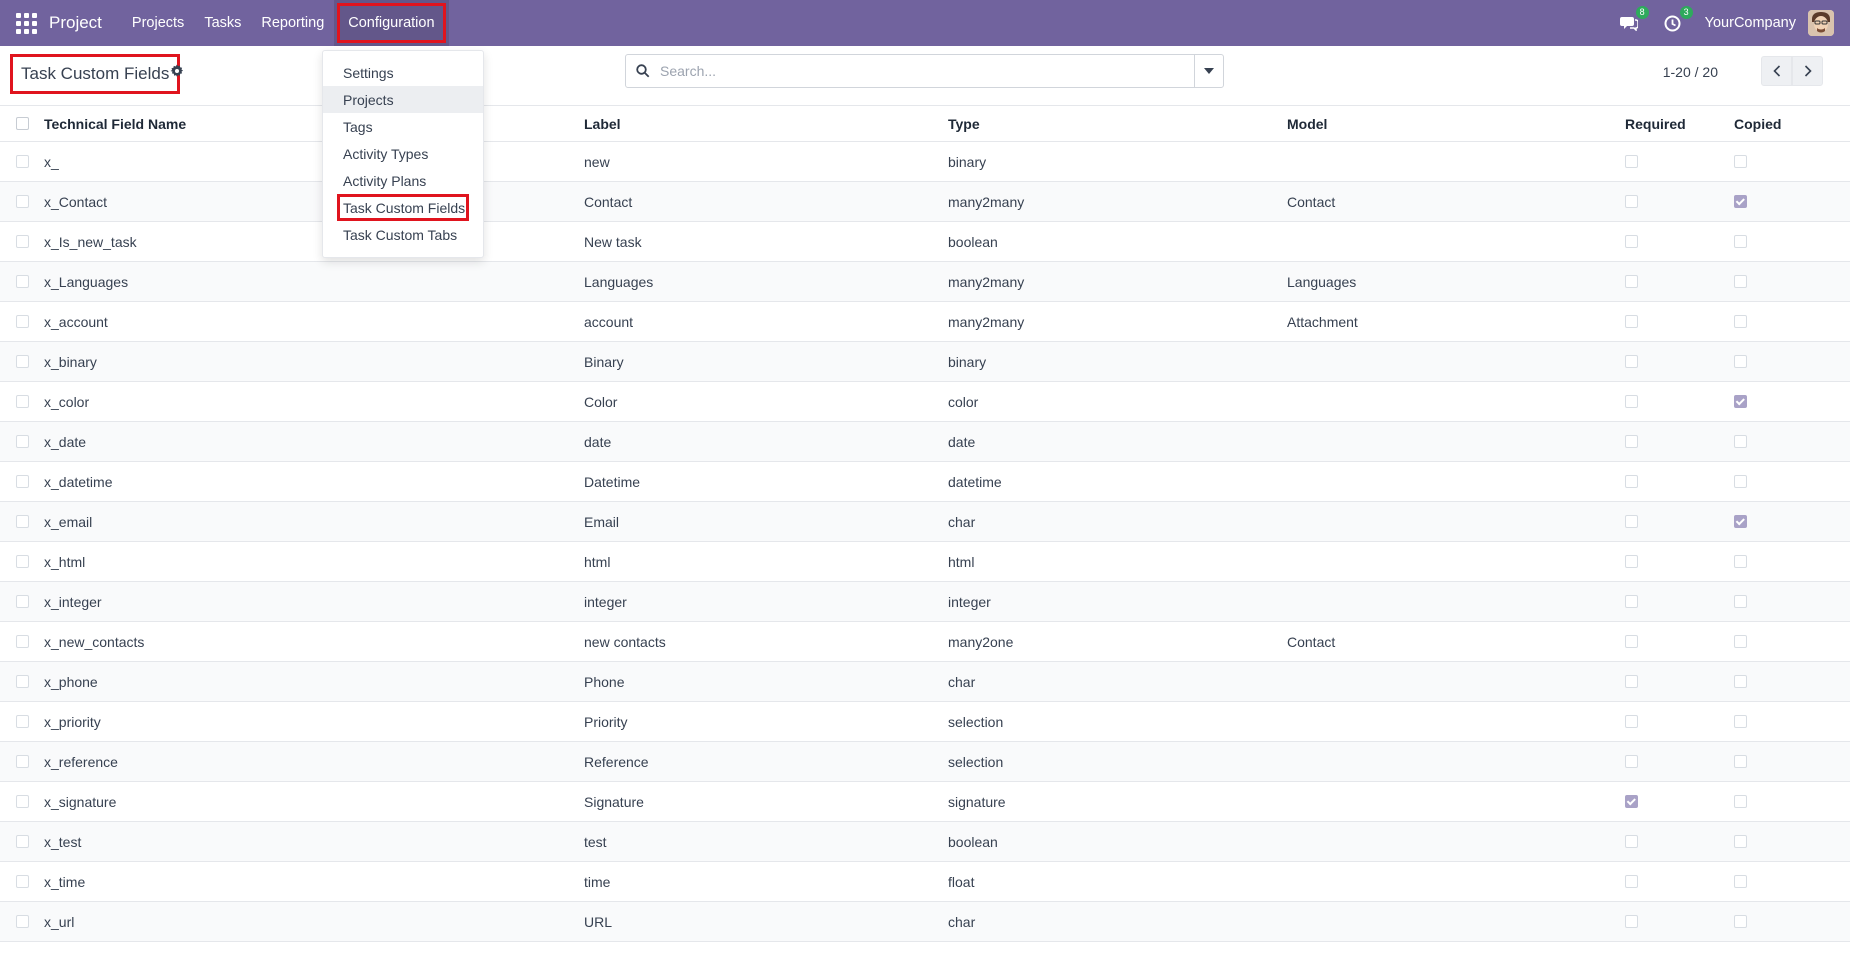 The image size is (1850, 966). Describe the element at coordinates (67, 401) in the screenshot. I see `cell-technical-field-name: x_color` at that location.